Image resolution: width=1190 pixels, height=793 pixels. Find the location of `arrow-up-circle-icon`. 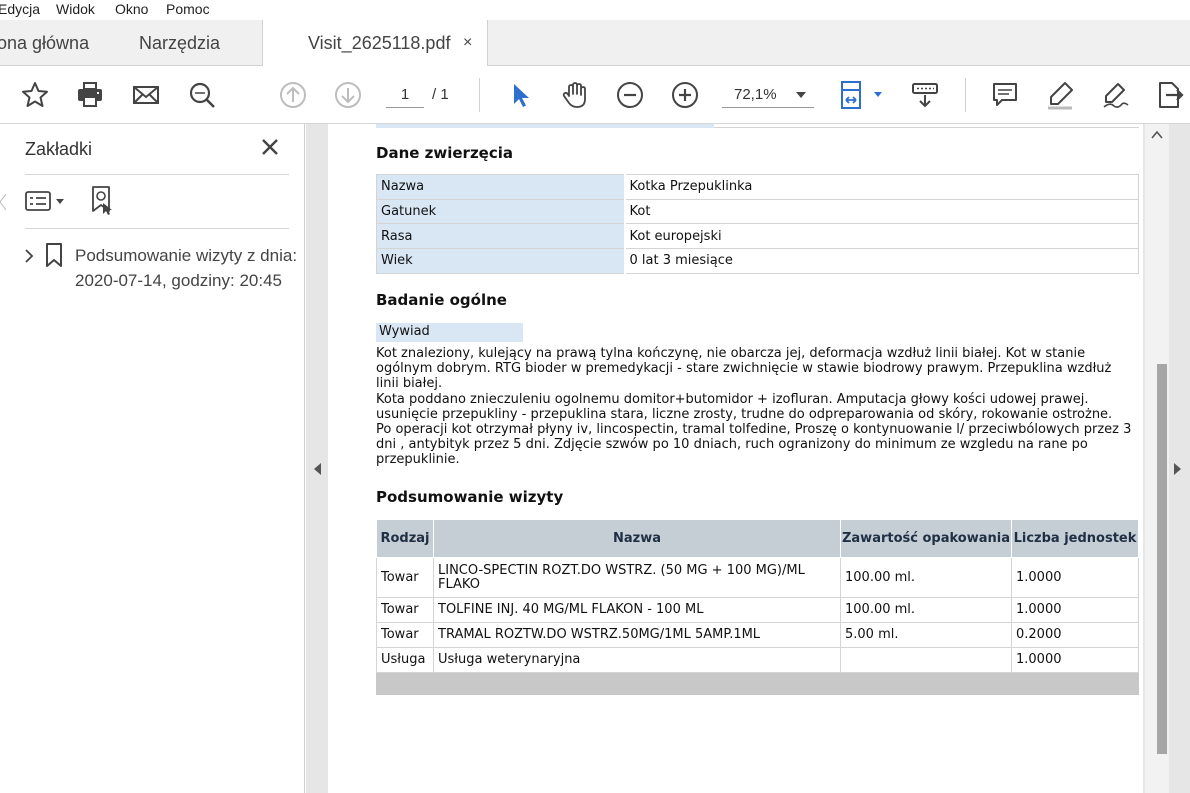

arrow-up-circle-icon is located at coordinates (293, 95).